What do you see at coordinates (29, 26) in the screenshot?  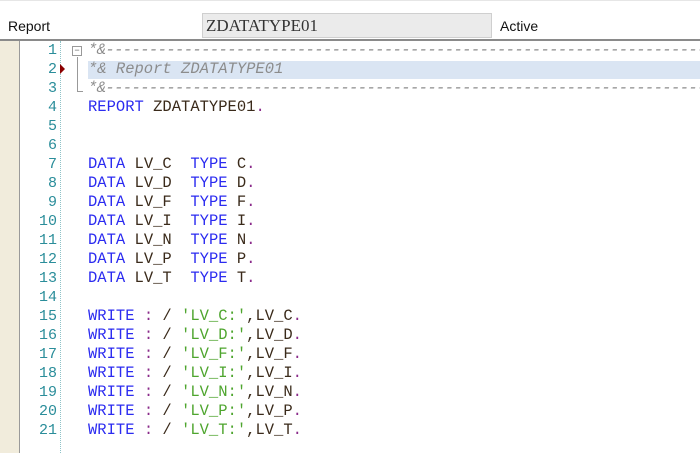 I see `object-type-label: Report` at bounding box center [29, 26].